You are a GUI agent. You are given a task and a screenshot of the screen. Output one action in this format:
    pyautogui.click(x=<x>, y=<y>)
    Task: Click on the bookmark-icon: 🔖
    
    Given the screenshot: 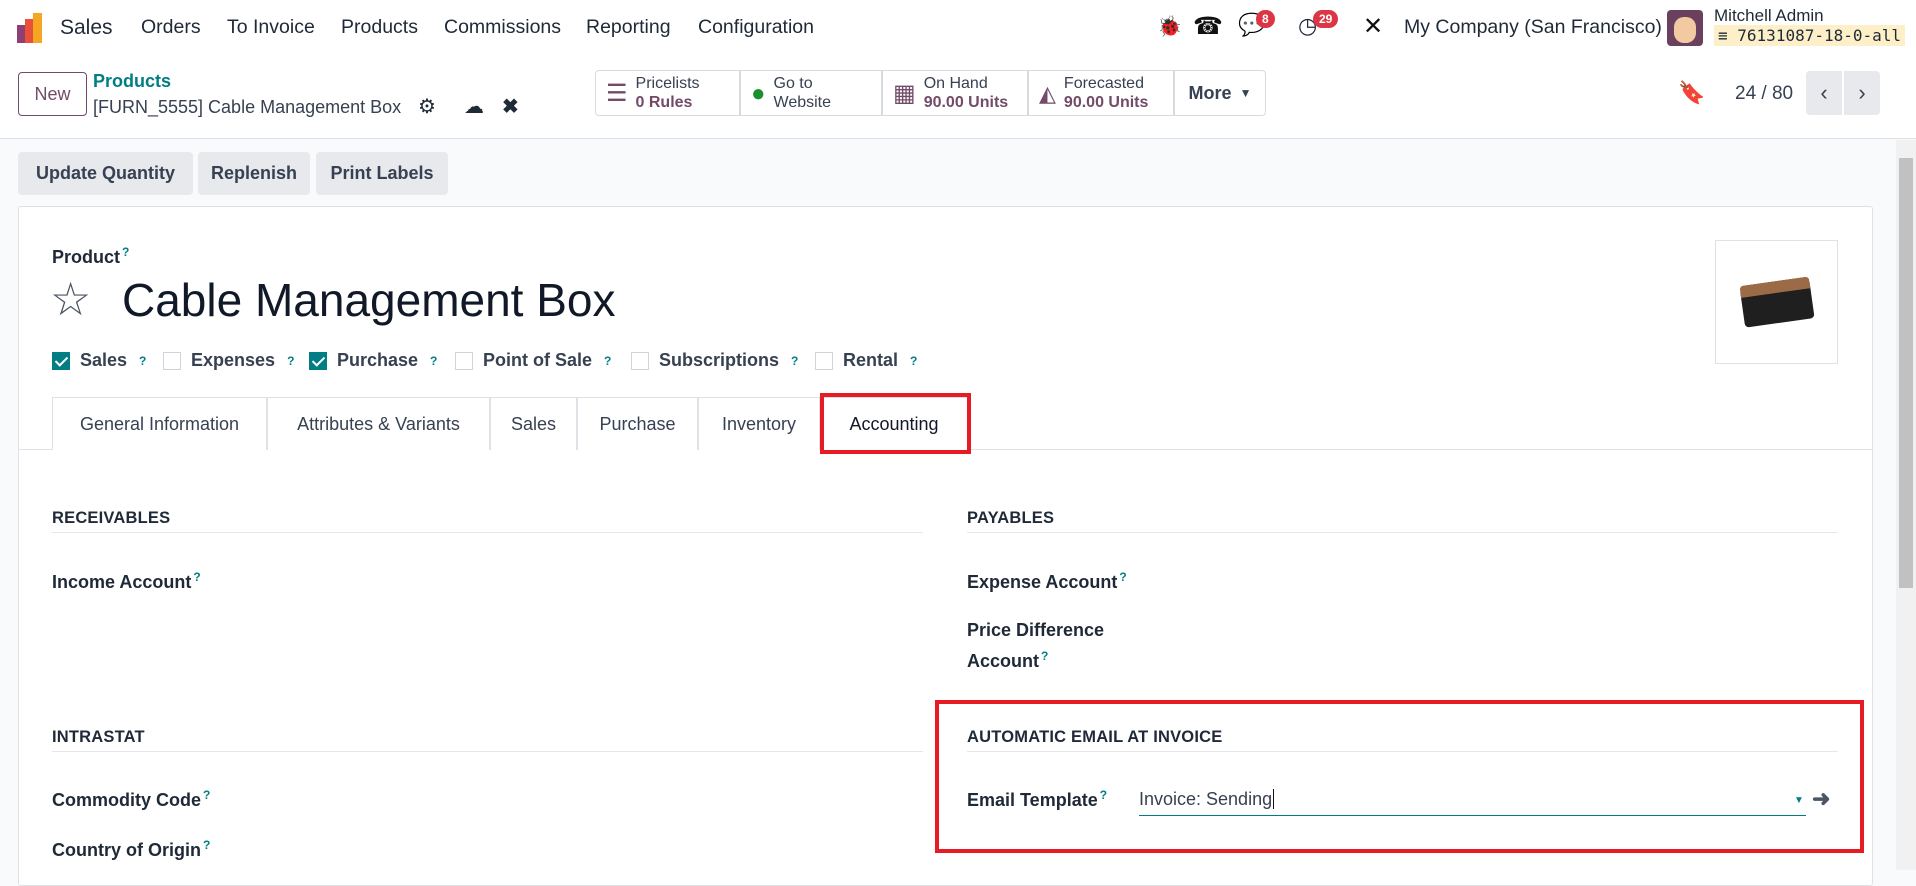 What is the action you would take?
    pyautogui.click(x=1691, y=93)
    